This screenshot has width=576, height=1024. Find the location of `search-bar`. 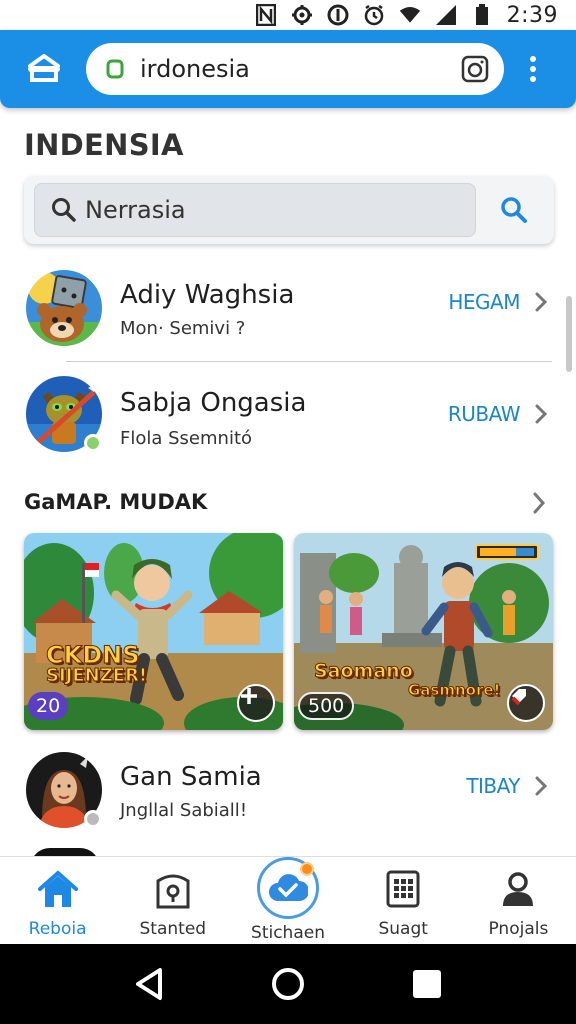

search-bar is located at coordinates (289, 210).